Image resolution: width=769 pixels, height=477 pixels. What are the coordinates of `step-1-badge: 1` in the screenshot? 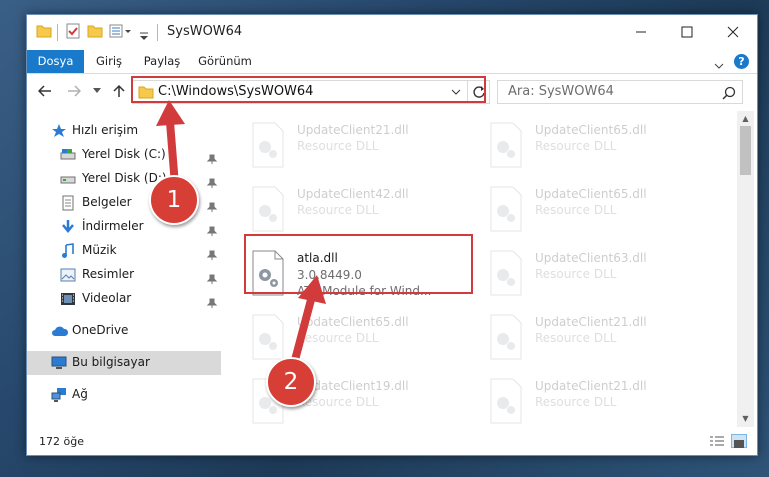 It's located at (174, 200).